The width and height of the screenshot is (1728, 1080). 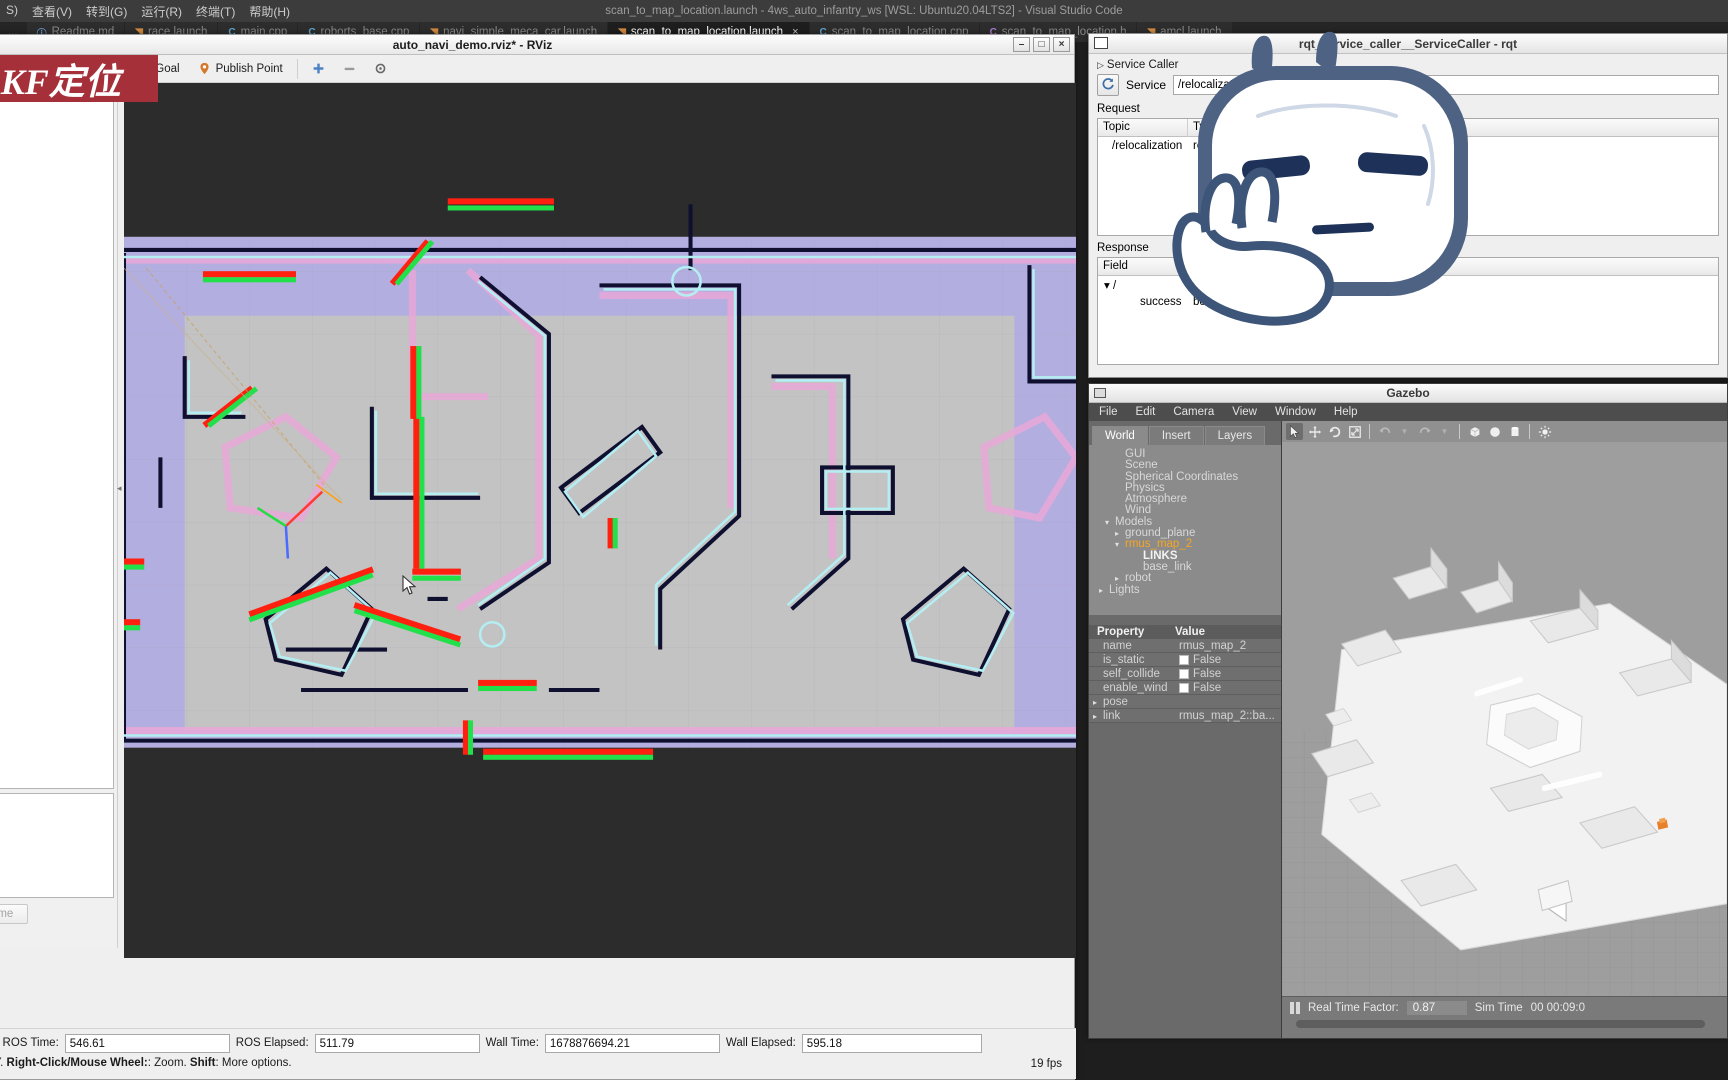 I want to click on wall-elapsed-field: 595.18, so click(x=891, y=1043).